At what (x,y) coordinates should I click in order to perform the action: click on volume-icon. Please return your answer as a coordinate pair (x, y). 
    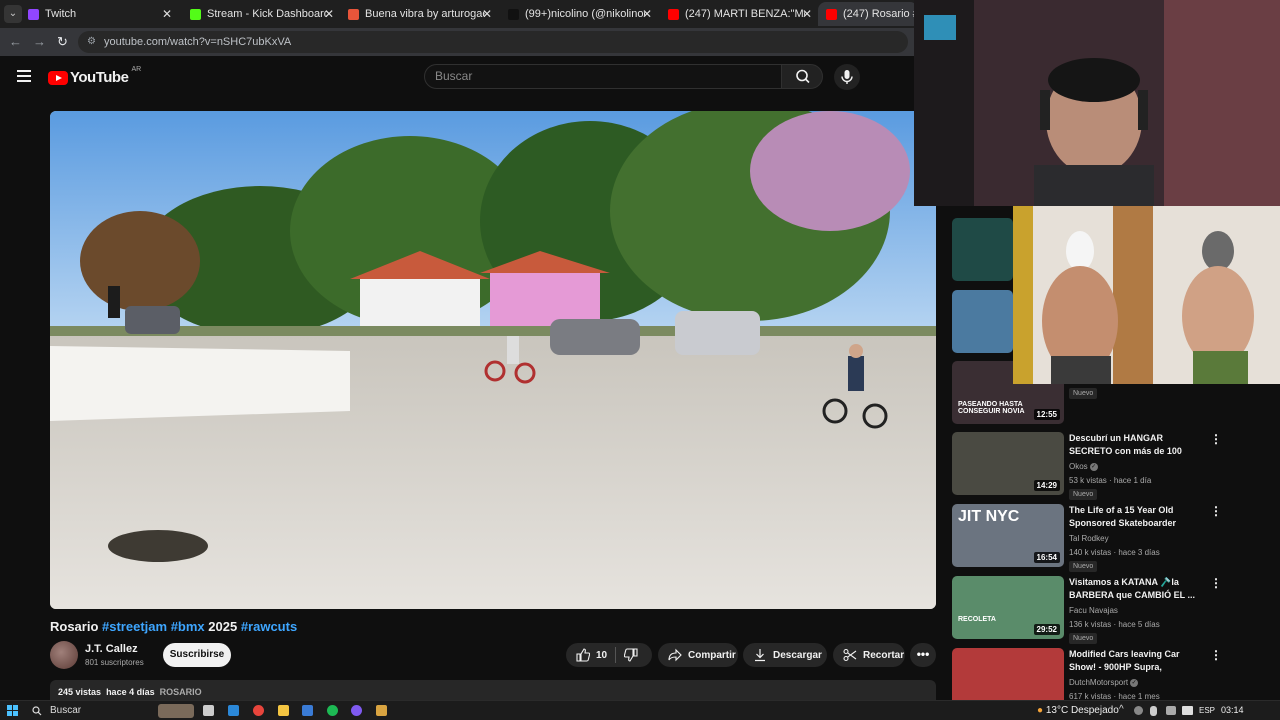
    Looking at the image, I should click on (1187, 710).